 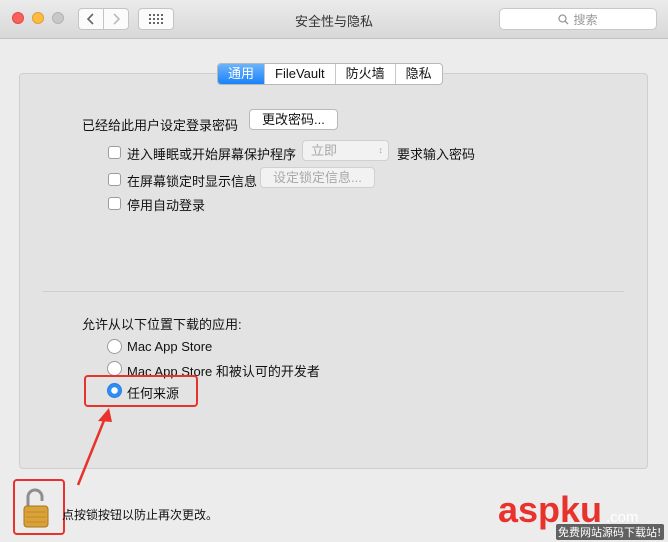 I want to click on radio-mac-app-store, so click(x=114, y=346).